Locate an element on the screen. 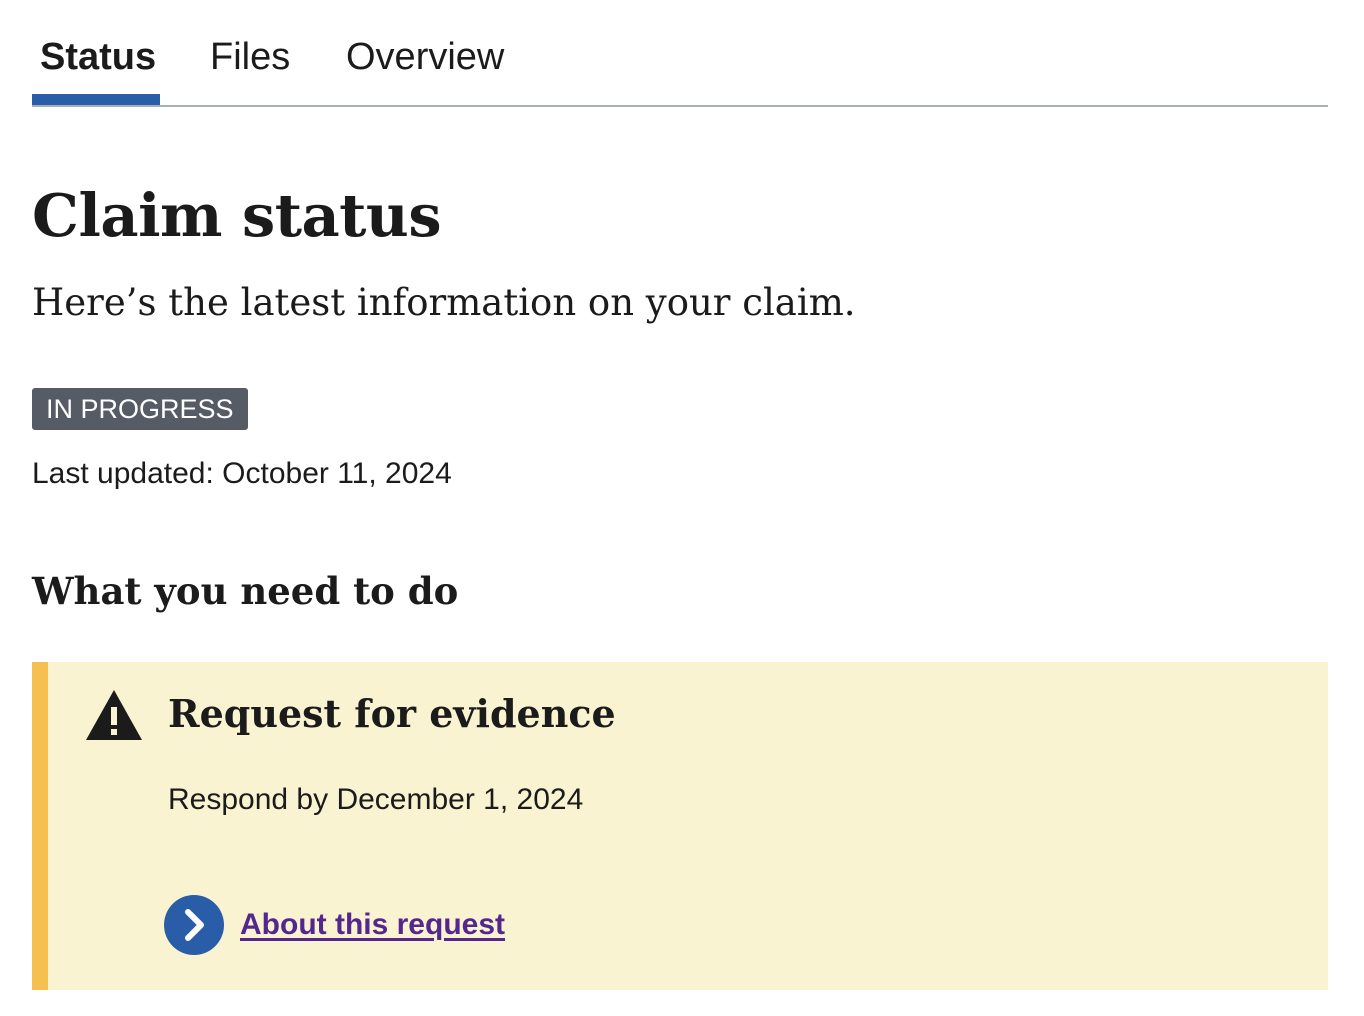 The height and width of the screenshot is (1016, 1364). chevron-right-circle-icon is located at coordinates (194, 925).